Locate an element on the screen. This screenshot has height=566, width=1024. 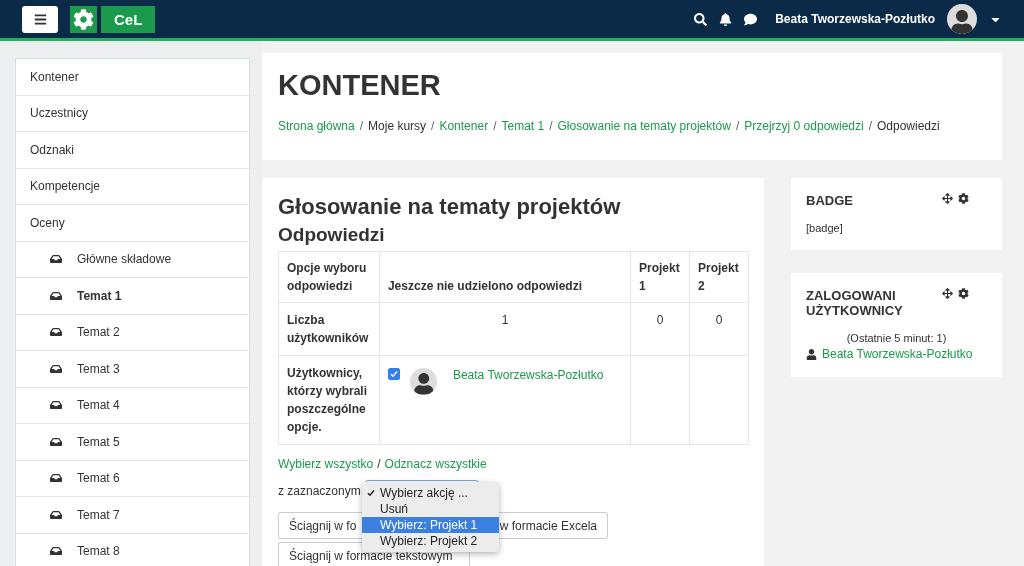
page-path-text: Odpowiedzi is located at coordinates (908, 126).